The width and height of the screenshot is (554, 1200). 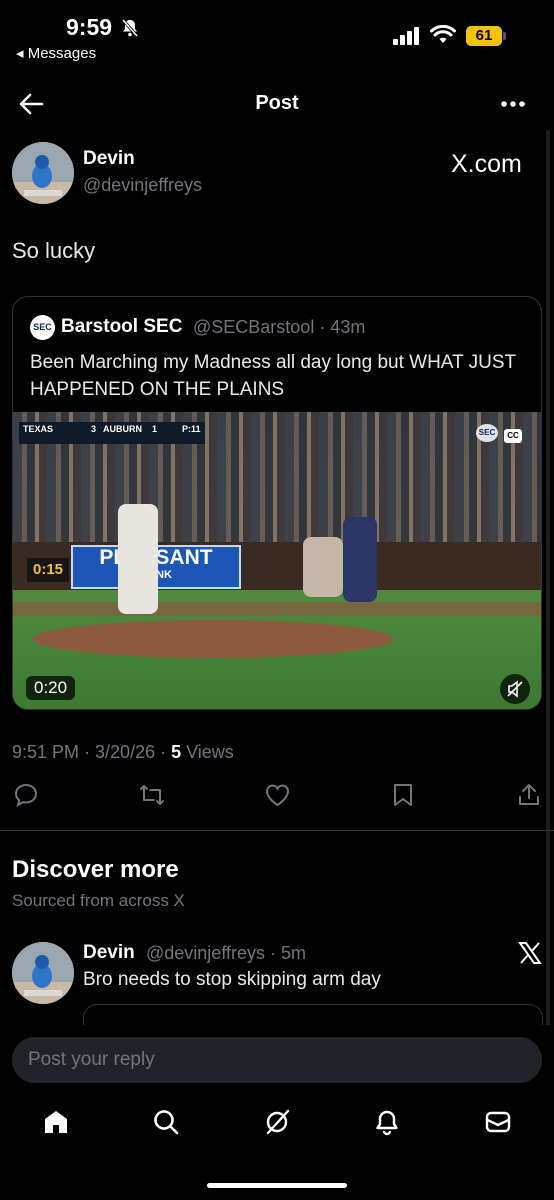 I want to click on reply-input: Post your reply, so click(x=277, y=1060).